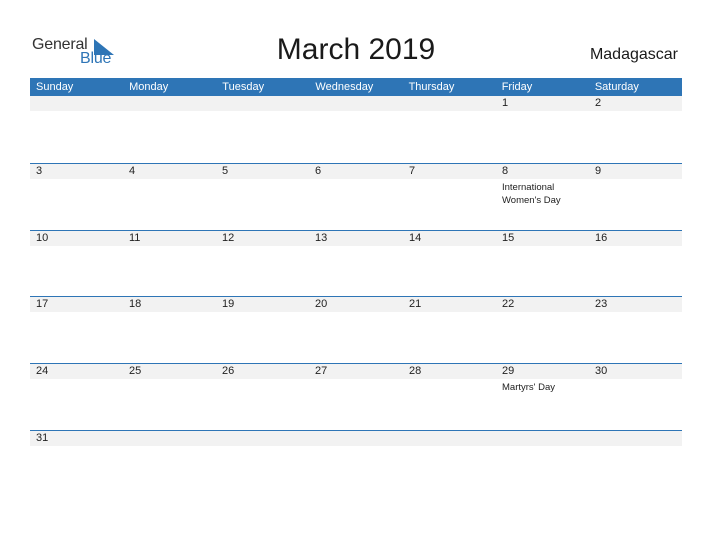 The width and height of the screenshot is (712, 550). I want to click on day-number: 9, so click(598, 171).